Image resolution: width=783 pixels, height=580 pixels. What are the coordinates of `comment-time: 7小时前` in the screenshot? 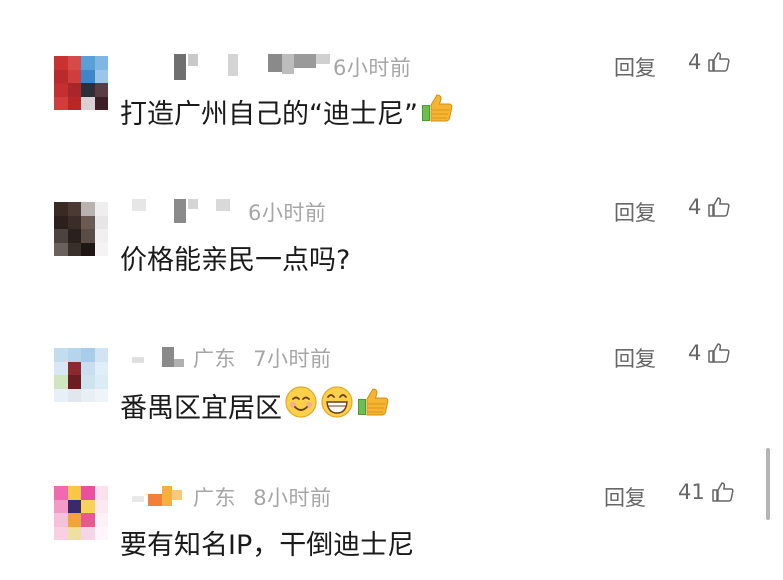 It's located at (292, 359).